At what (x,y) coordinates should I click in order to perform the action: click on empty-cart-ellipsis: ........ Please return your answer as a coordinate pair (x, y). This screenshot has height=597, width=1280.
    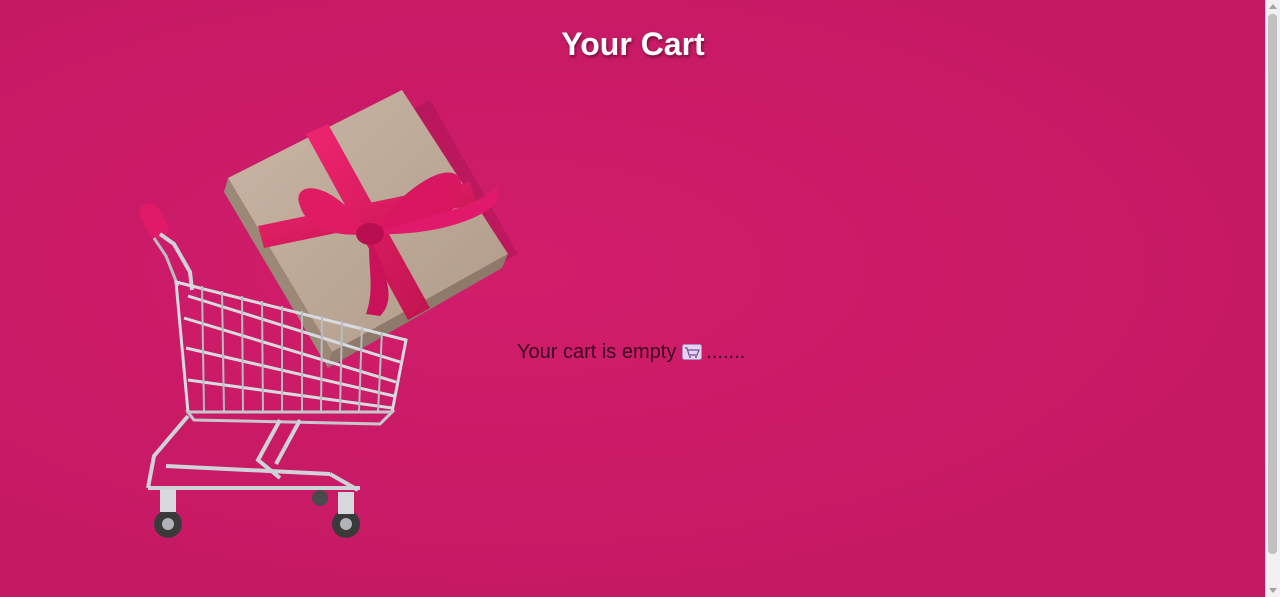
    Looking at the image, I should click on (726, 352).